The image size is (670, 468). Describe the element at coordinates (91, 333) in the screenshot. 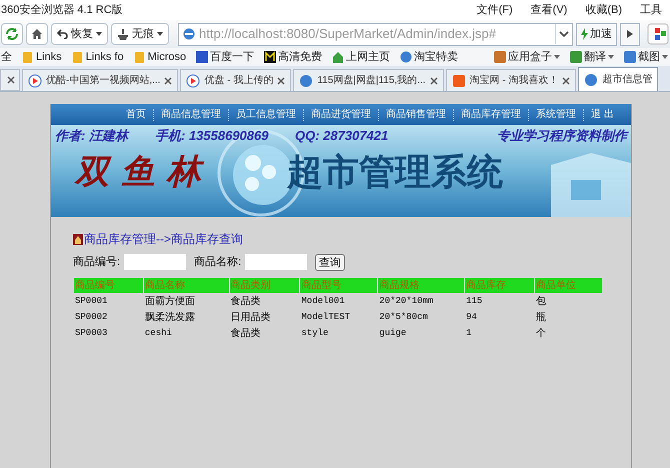

I see `table-cell-text: SP0003` at that location.